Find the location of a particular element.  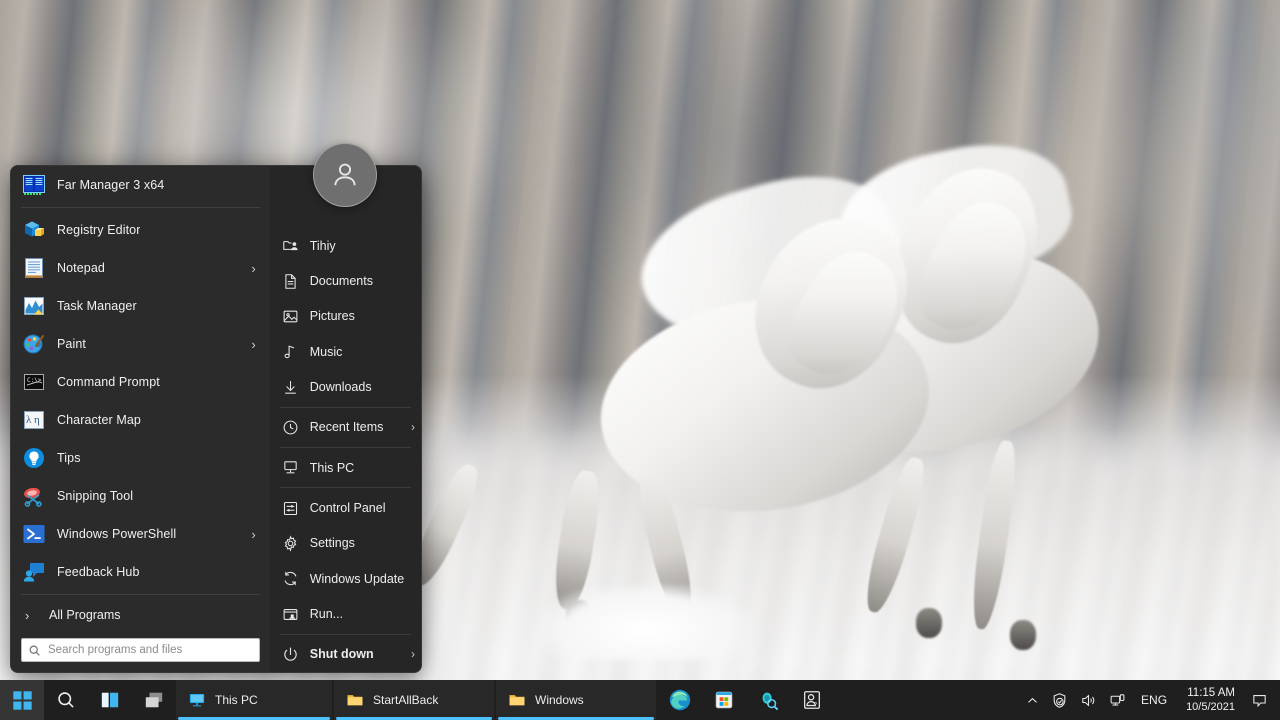

network-icon is located at coordinates (1117, 699).